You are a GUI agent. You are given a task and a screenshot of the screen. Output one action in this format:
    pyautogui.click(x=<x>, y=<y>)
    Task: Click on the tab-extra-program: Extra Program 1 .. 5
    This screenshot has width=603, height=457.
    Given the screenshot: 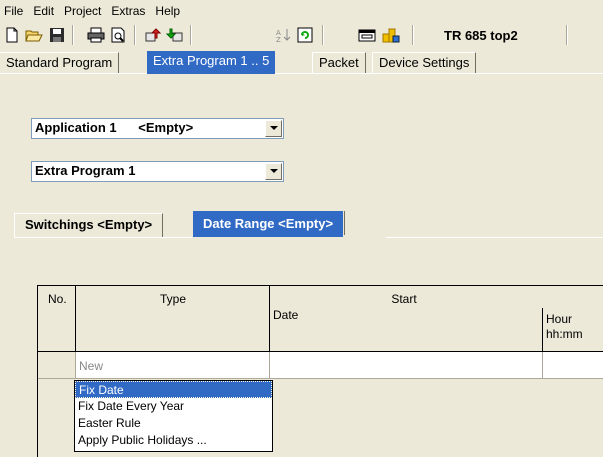 What is the action you would take?
    pyautogui.click(x=211, y=62)
    